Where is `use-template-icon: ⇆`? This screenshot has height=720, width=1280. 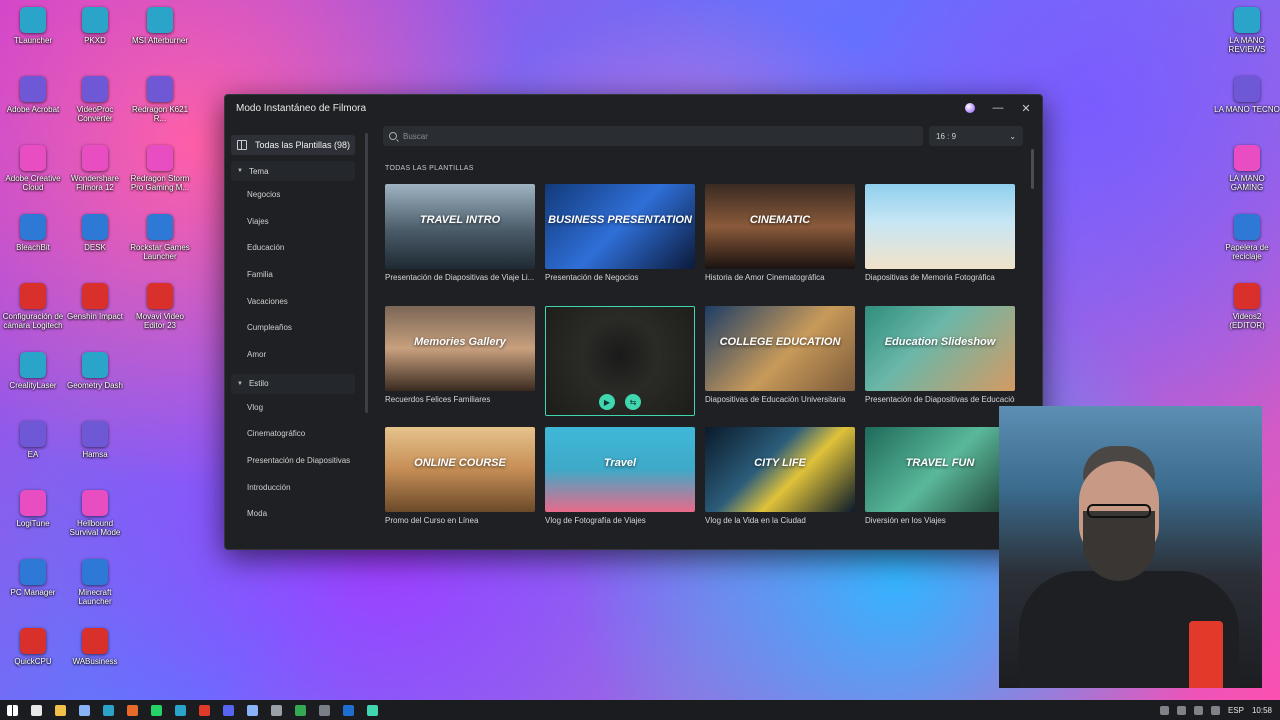 use-template-icon: ⇆ is located at coordinates (633, 402).